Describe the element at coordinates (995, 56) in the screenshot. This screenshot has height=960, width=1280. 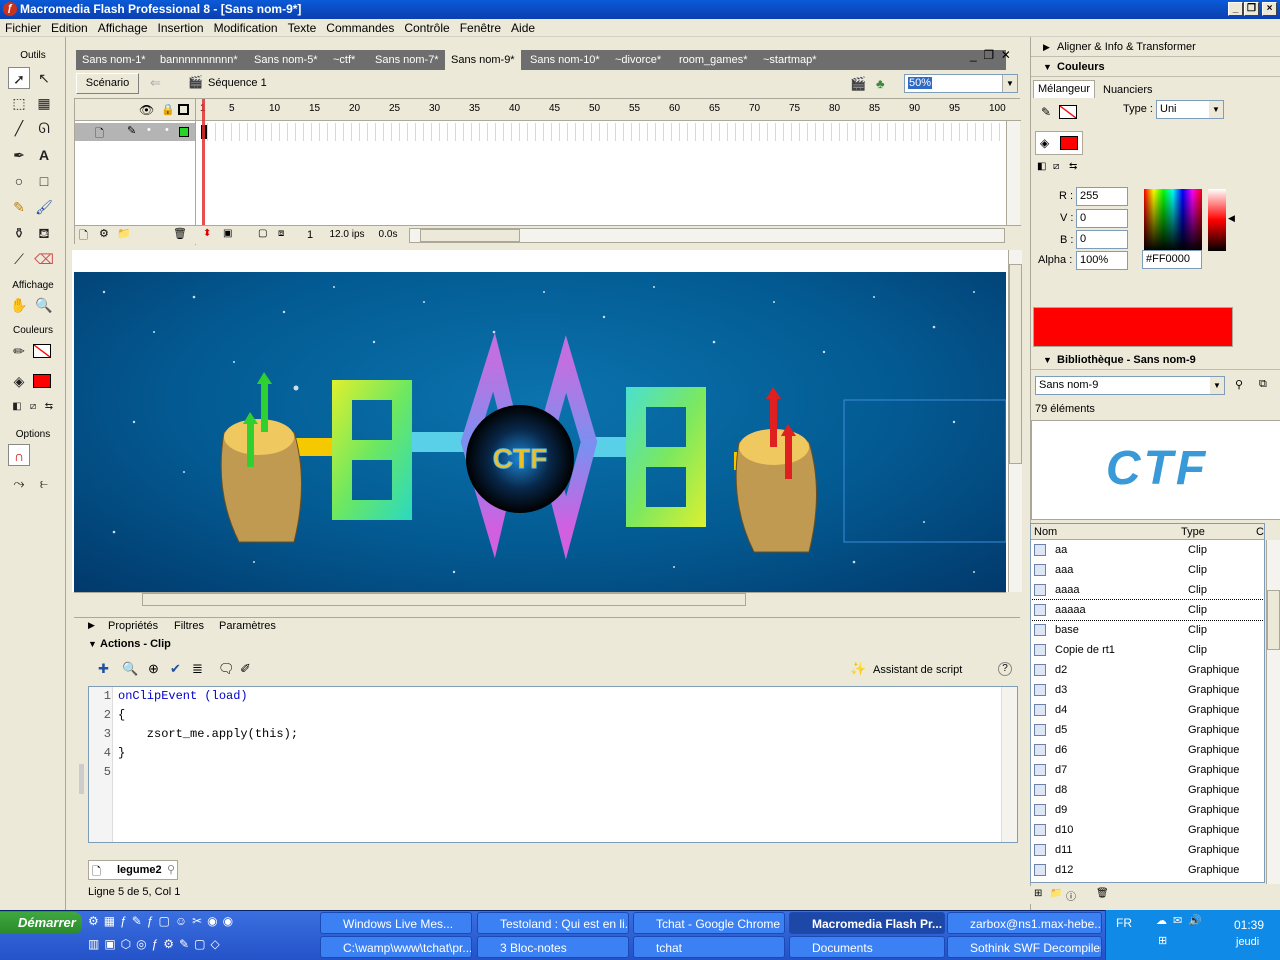
I see `doc-window-controls: _ ❐ ✕` at that location.